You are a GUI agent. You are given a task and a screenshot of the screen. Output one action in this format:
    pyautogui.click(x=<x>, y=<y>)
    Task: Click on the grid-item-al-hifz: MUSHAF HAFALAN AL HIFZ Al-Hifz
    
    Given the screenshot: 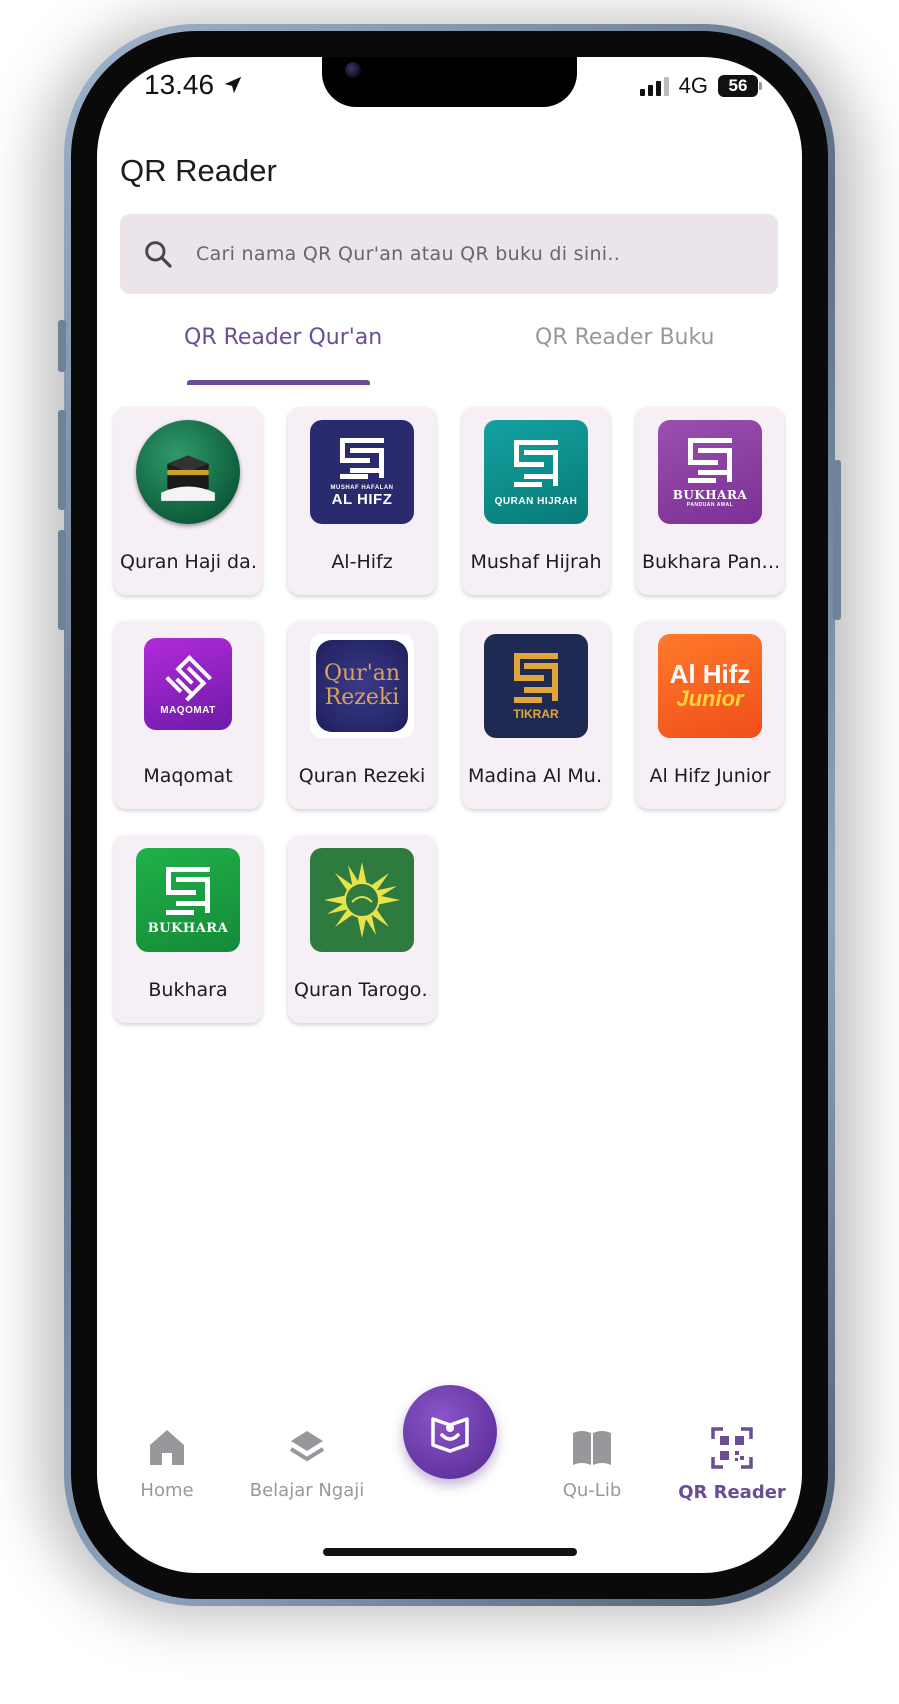 What is the action you would take?
    pyautogui.click(x=362, y=501)
    